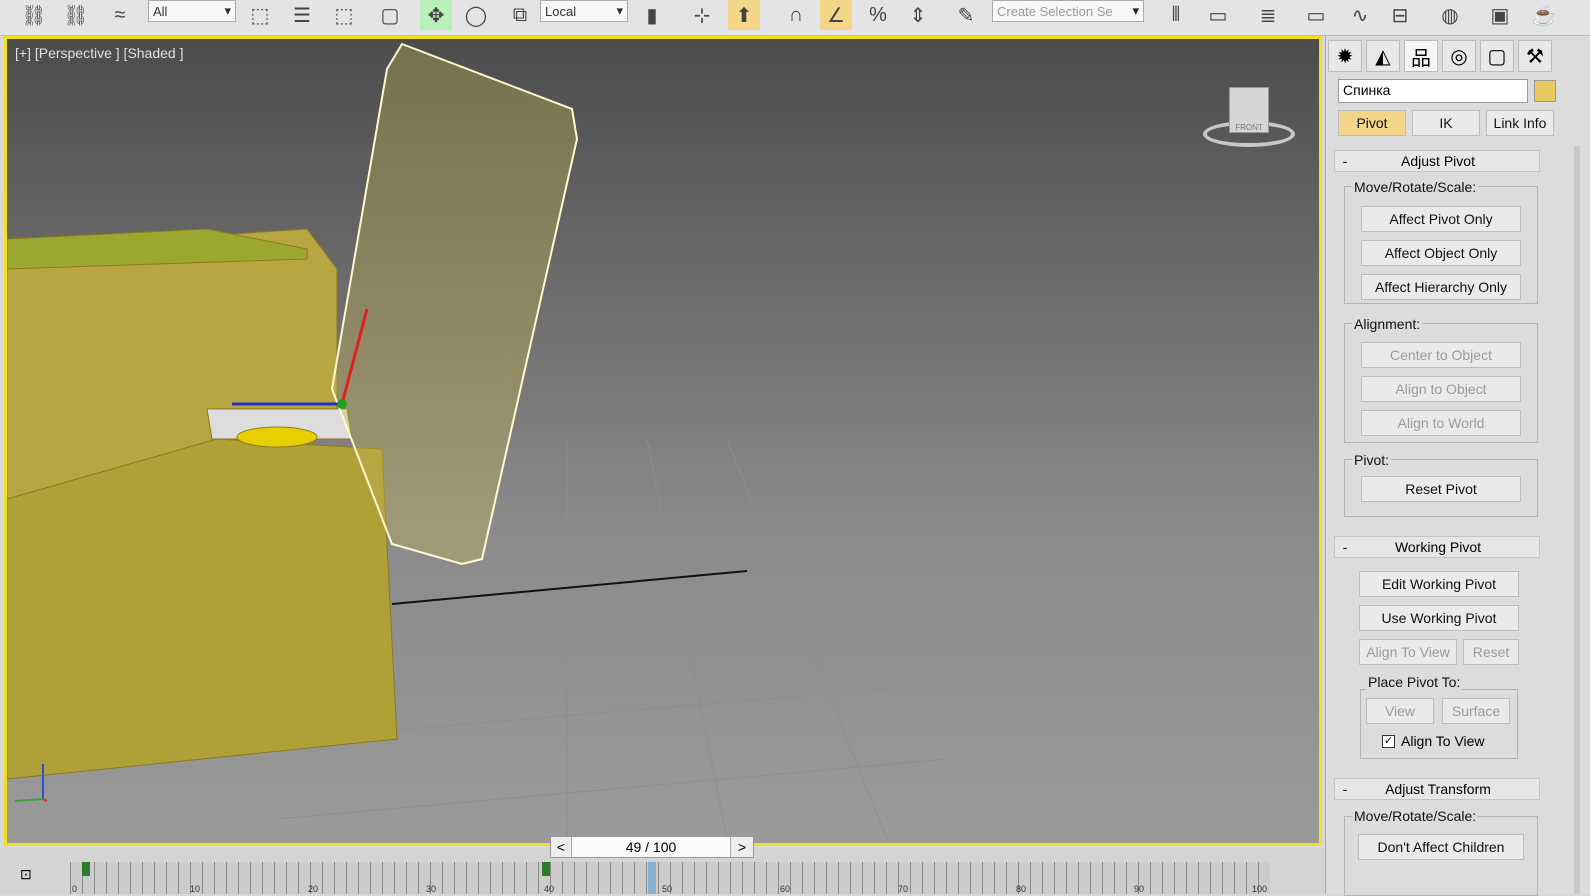  I want to click on utilities-tab-icon: ⚒, so click(1535, 56).